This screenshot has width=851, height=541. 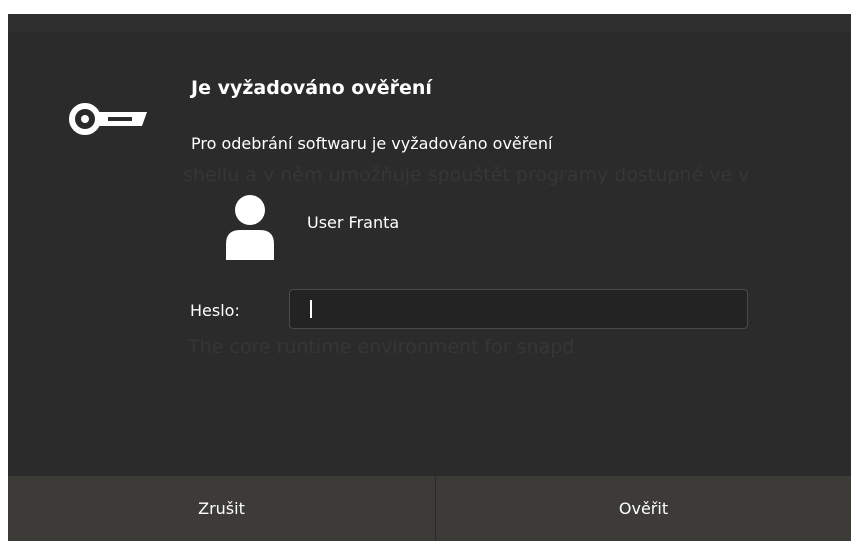 What do you see at coordinates (311, 309) in the screenshot?
I see `text-caret` at bounding box center [311, 309].